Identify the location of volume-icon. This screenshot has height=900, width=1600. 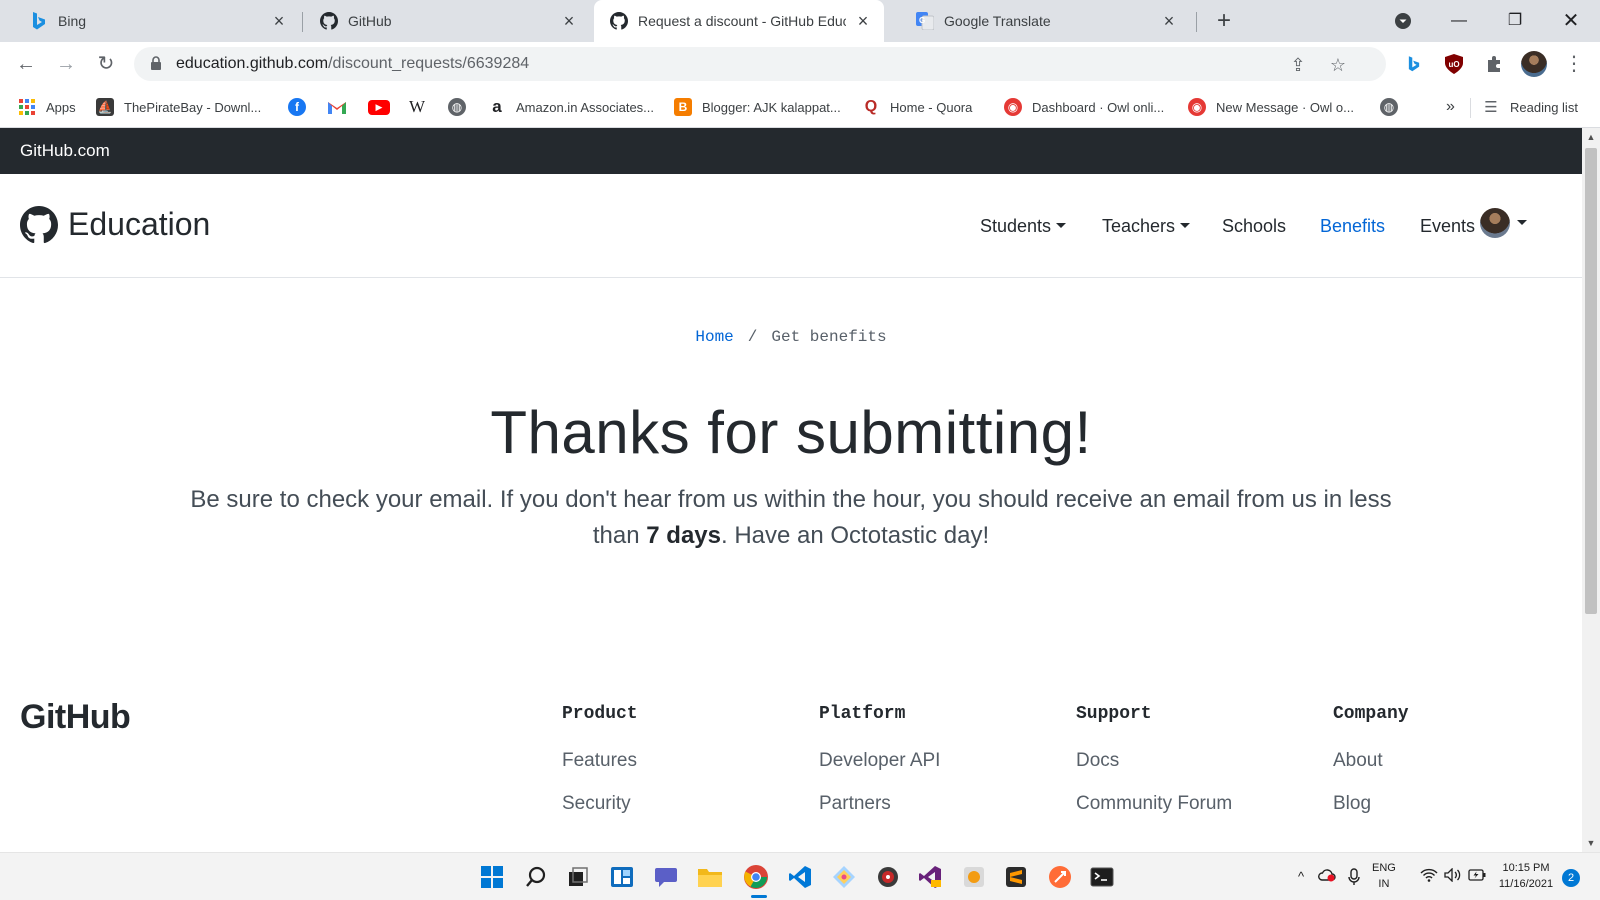
(1453, 876).